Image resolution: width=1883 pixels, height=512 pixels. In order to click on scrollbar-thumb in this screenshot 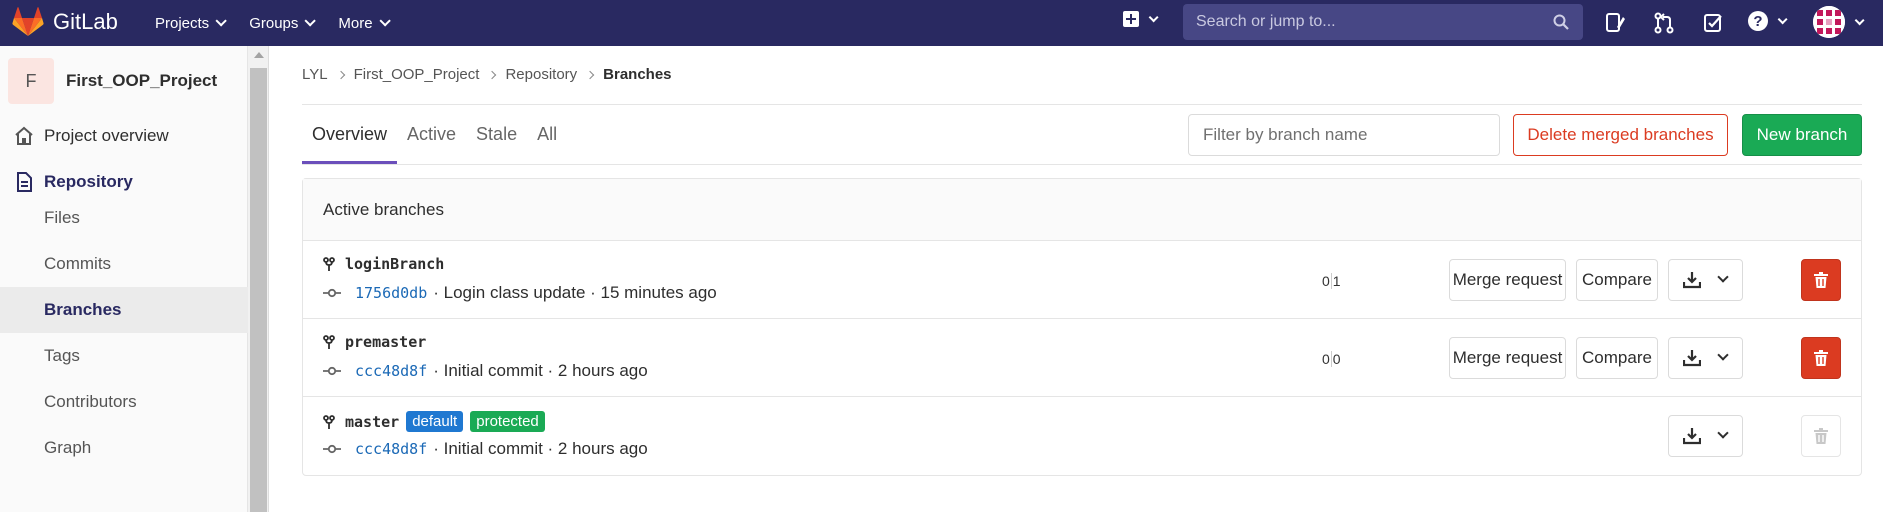, I will do `click(258, 290)`.